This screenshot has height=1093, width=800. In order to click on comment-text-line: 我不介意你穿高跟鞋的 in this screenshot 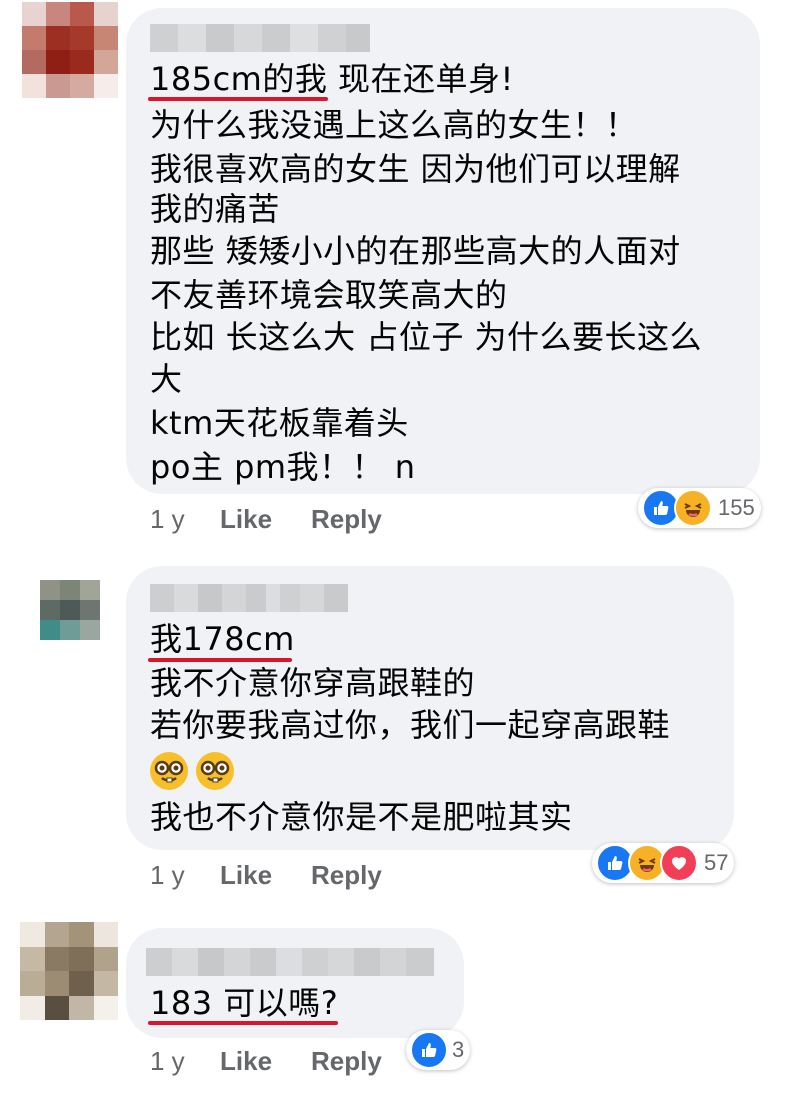, I will do `click(313, 683)`.